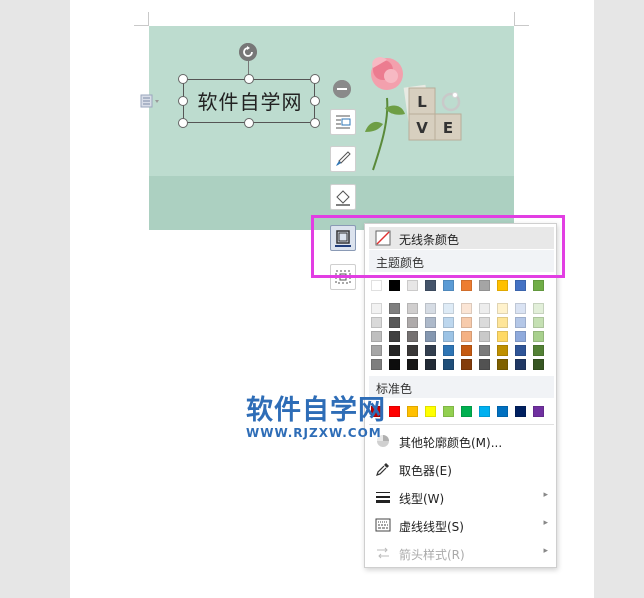 This screenshot has height=598, width=644. I want to click on resize-handle-bottom-right, so click(315, 123).